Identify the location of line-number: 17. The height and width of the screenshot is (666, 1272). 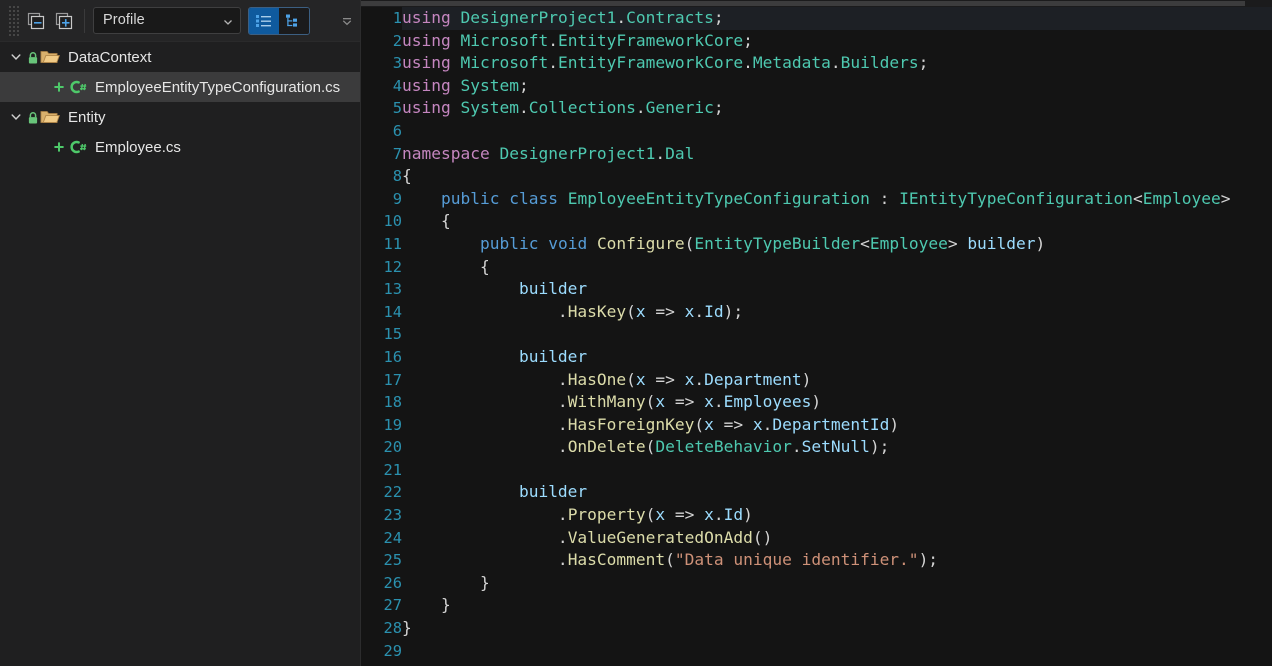
(392, 379).